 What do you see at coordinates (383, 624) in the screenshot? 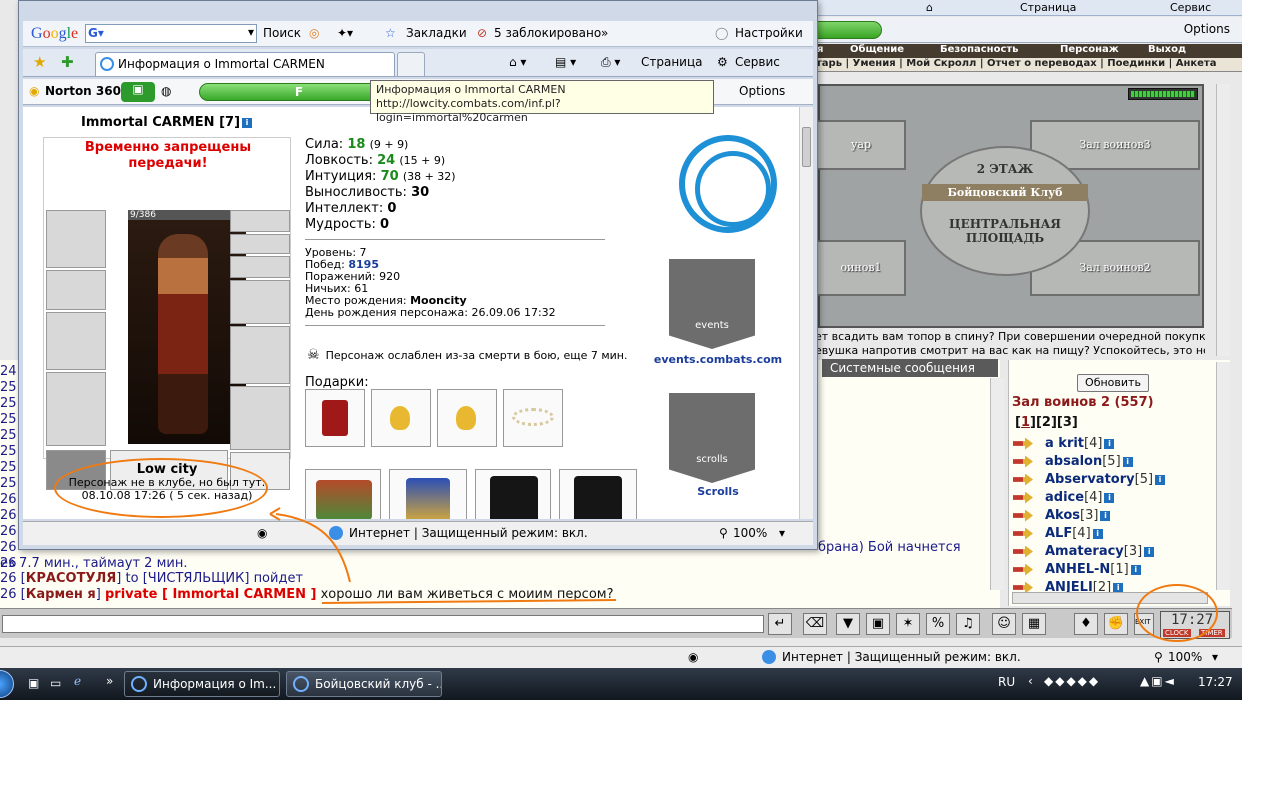
I see `chat-input` at bounding box center [383, 624].